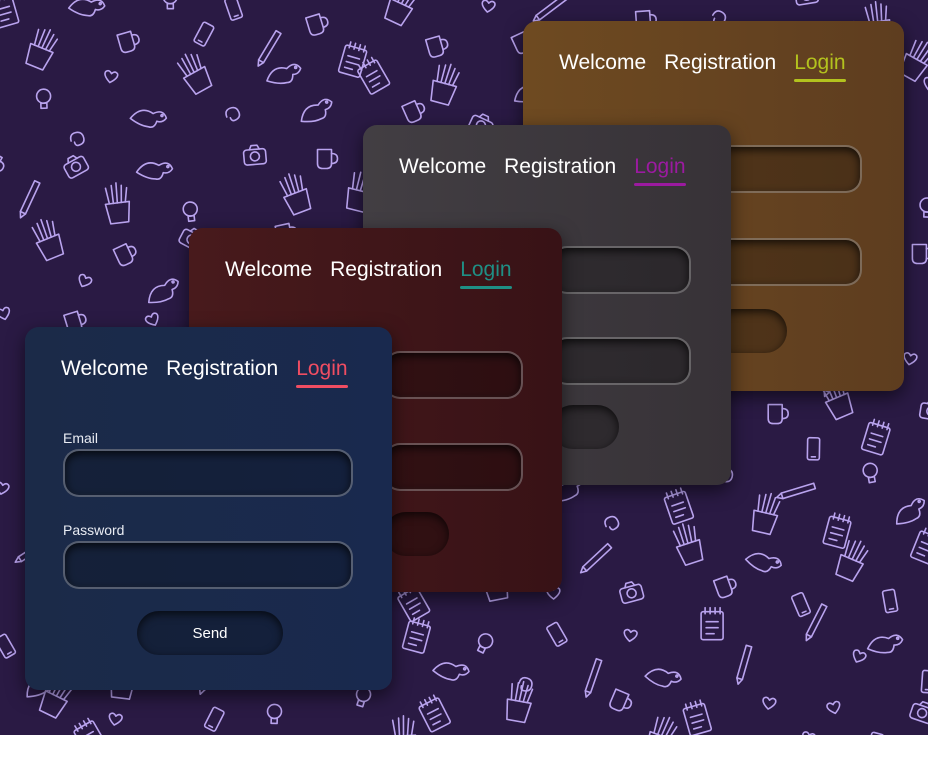 Image resolution: width=928 pixels, height=768 pixels. Describe the element at coordinates (210, 633) in the screenshot. I see `send-button: Send` at that location.